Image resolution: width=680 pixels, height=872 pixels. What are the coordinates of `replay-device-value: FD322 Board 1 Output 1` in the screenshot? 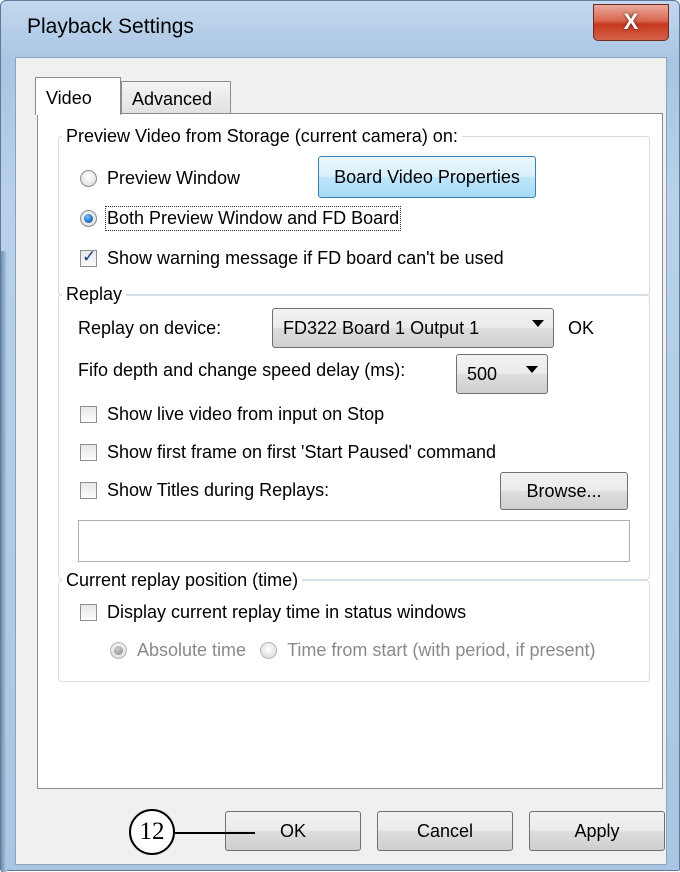 It's located at (381, 327).